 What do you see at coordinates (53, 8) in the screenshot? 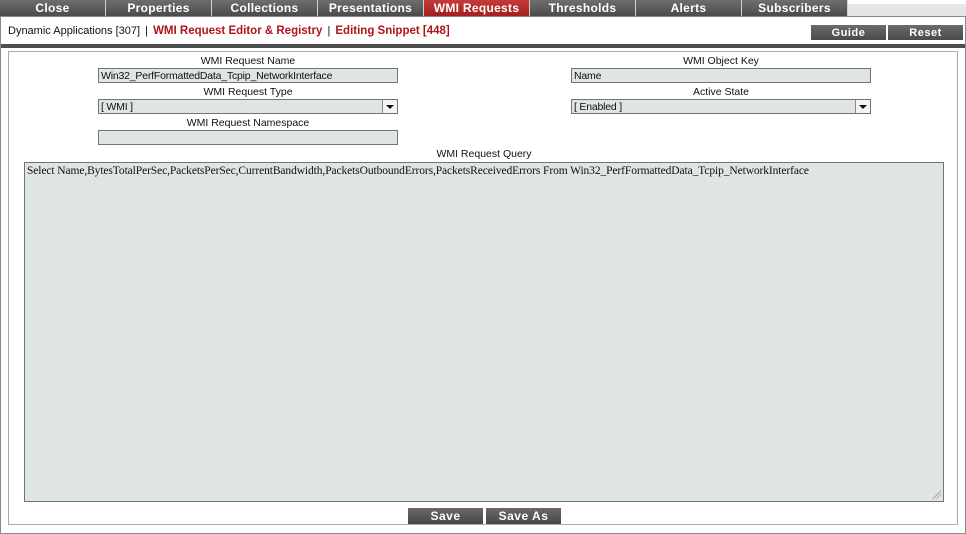
I see `tab-close: Close` at bounding box center [53, 8].